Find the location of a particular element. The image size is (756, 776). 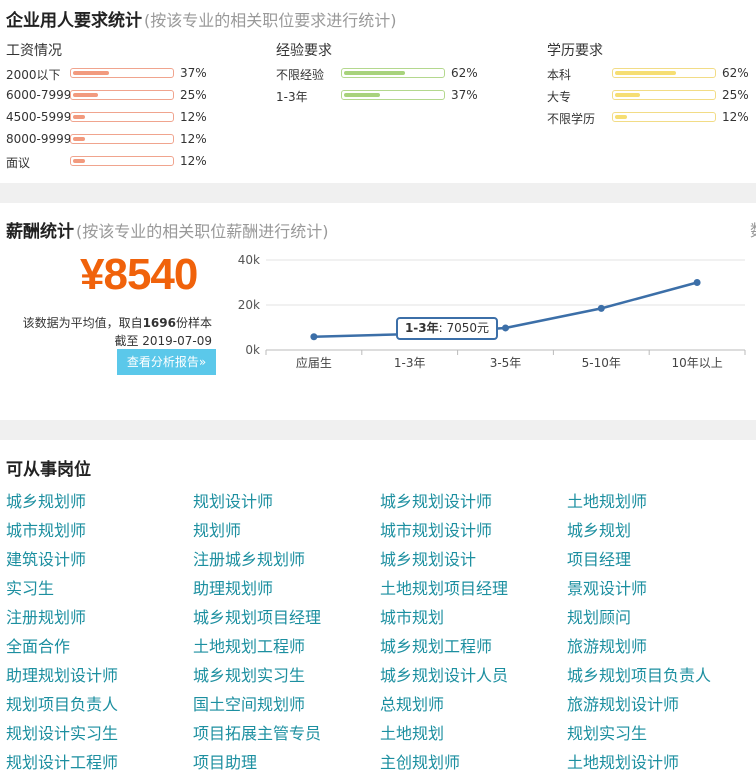

job-link: 规划实习生 is located at coordinates (607, 732).